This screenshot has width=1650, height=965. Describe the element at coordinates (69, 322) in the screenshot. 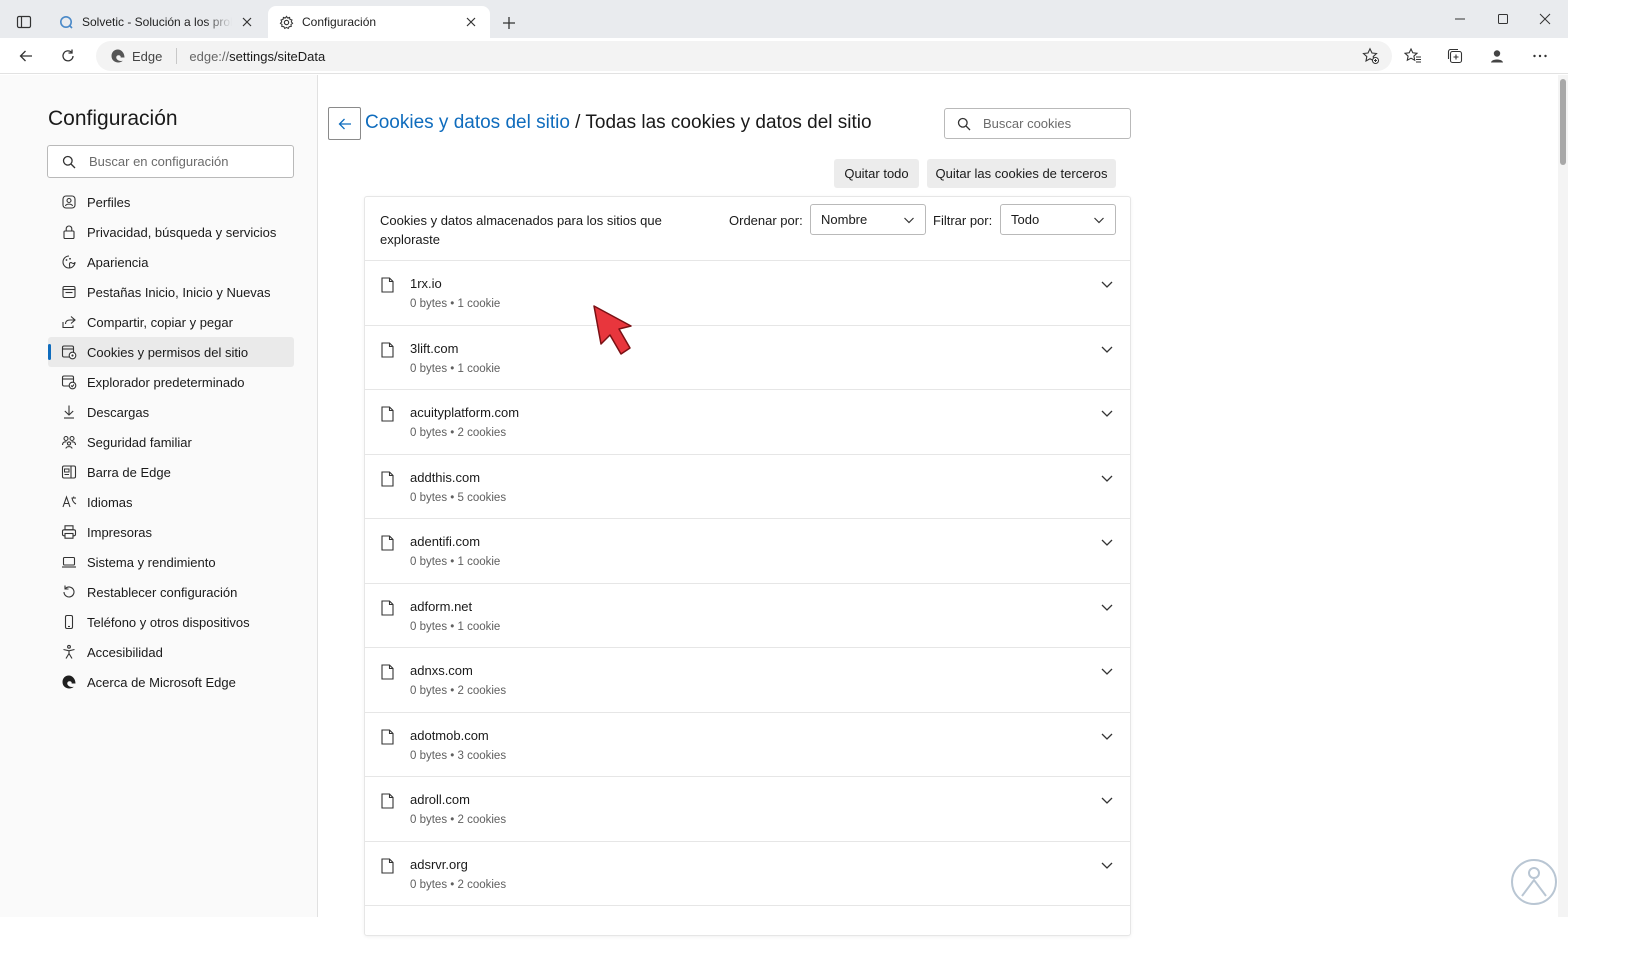

I see `share-icon` at that location.